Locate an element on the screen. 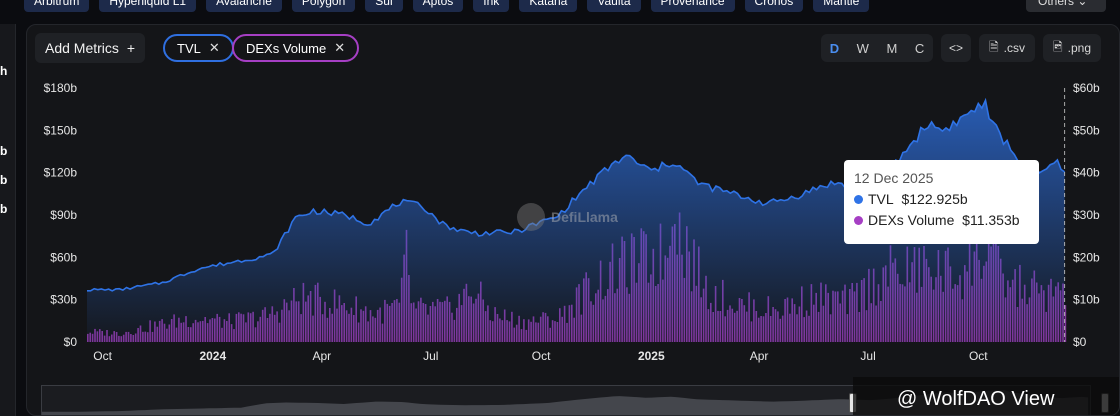  wolfdao-overlay: @ WolfDAO View is located at coordinates (986, 396).